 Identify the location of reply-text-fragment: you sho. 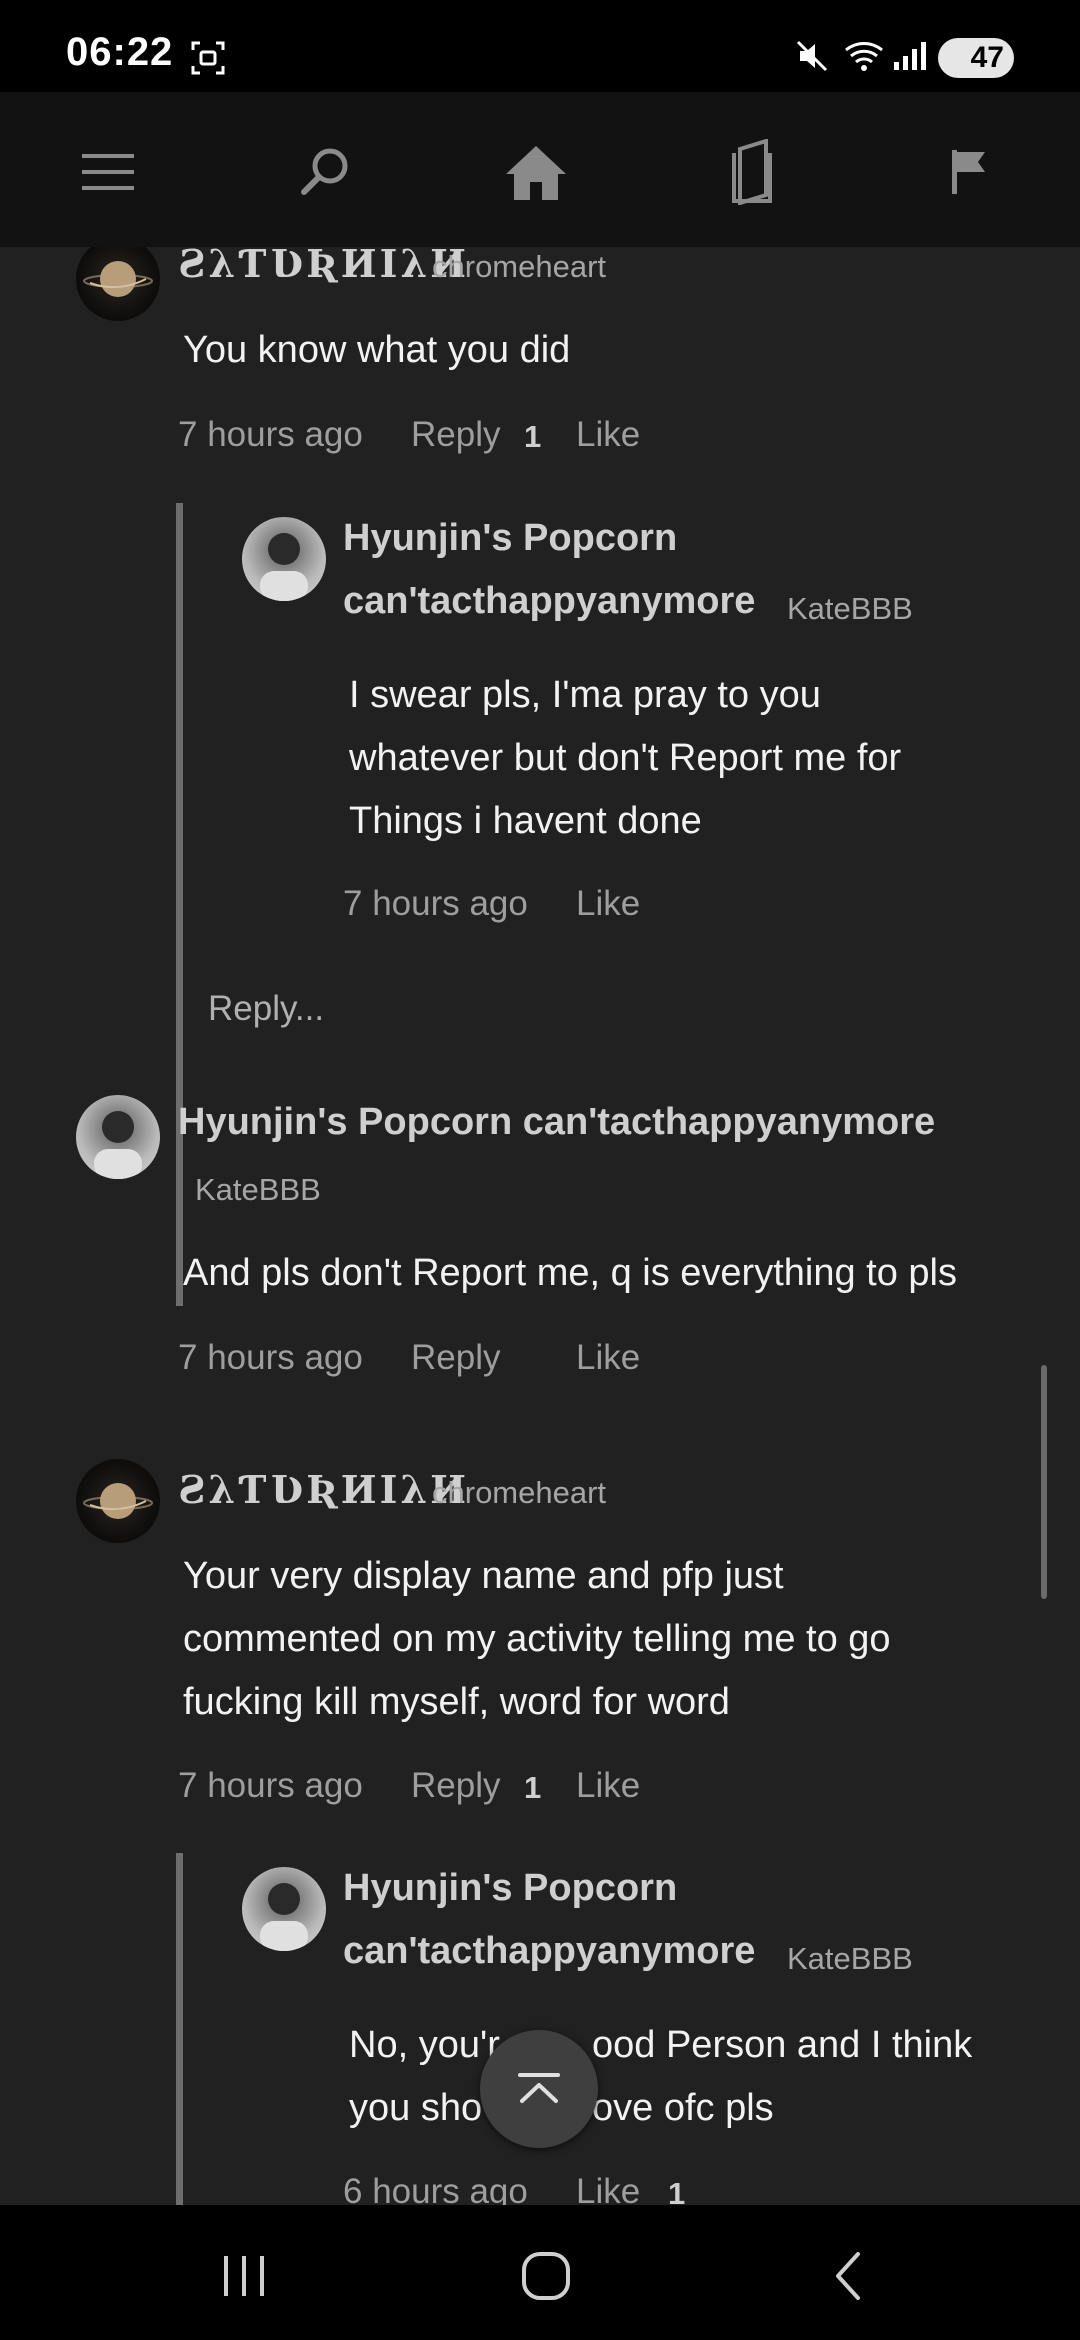
(416, 2108).